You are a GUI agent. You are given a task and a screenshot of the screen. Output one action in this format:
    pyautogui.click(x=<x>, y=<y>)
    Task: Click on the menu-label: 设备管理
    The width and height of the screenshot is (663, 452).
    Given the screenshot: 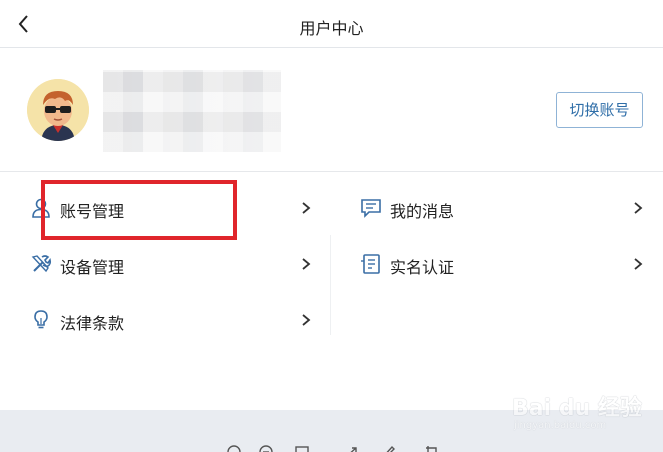 What is the action you would take?
    pyautogui.click(x=92, y=267)
    